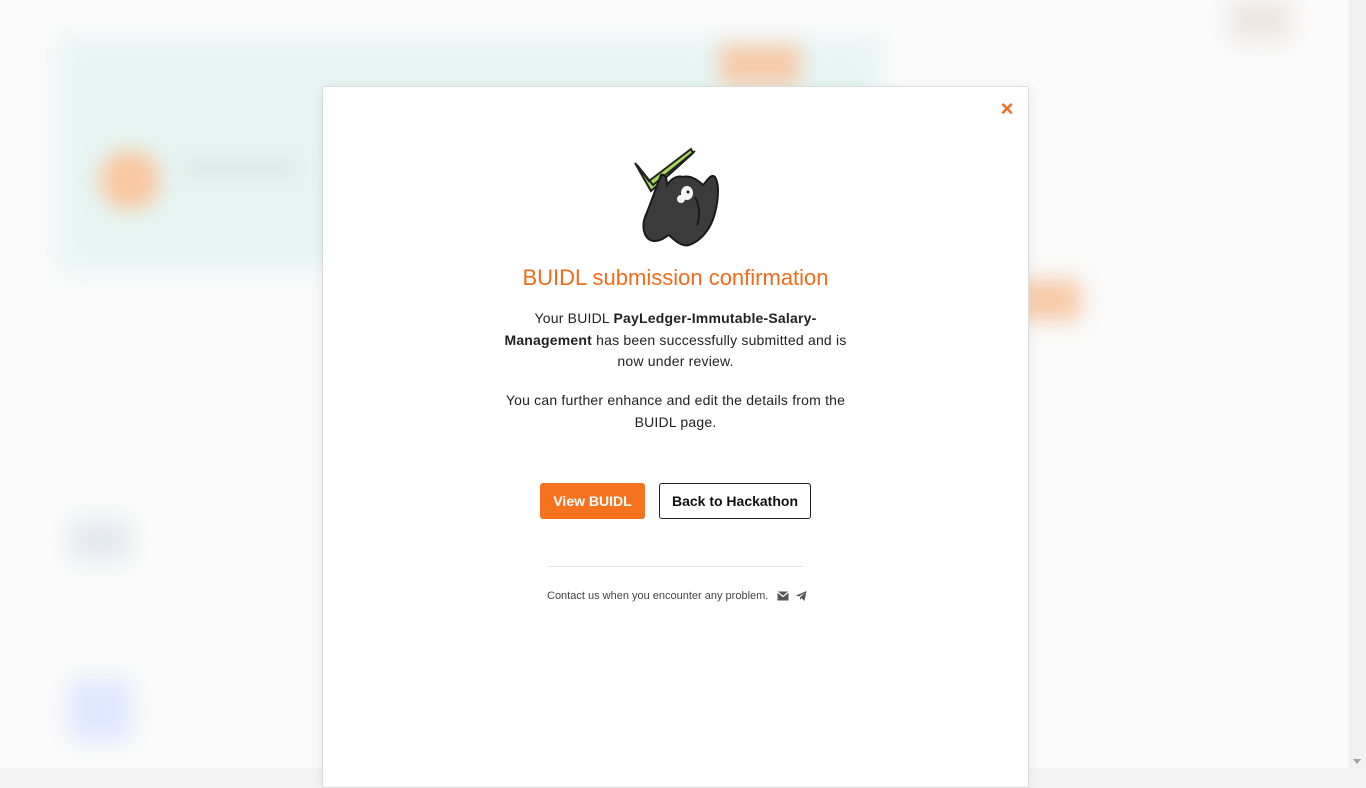 The image size is (1366, 788). I want to click on blurred-logo, so click(130, 180).